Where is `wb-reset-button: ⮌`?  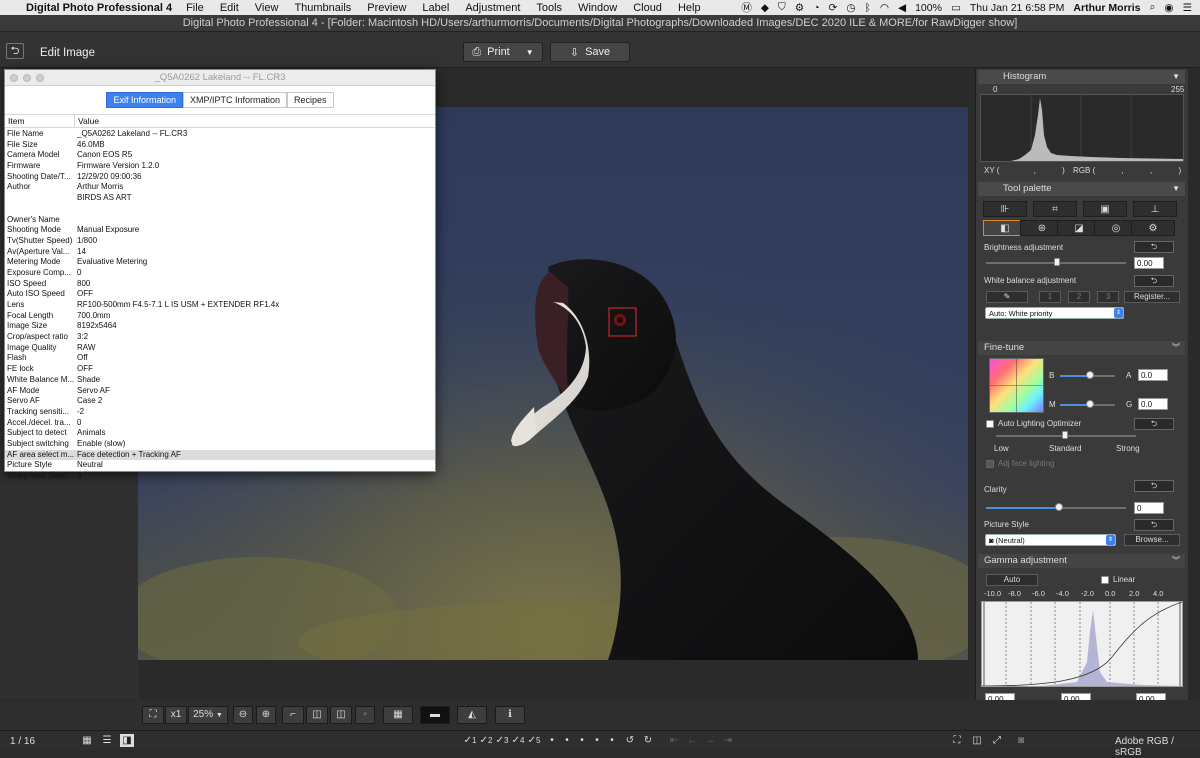 wb-reset-button: ⮌ is located at coordinates (1154, 281).